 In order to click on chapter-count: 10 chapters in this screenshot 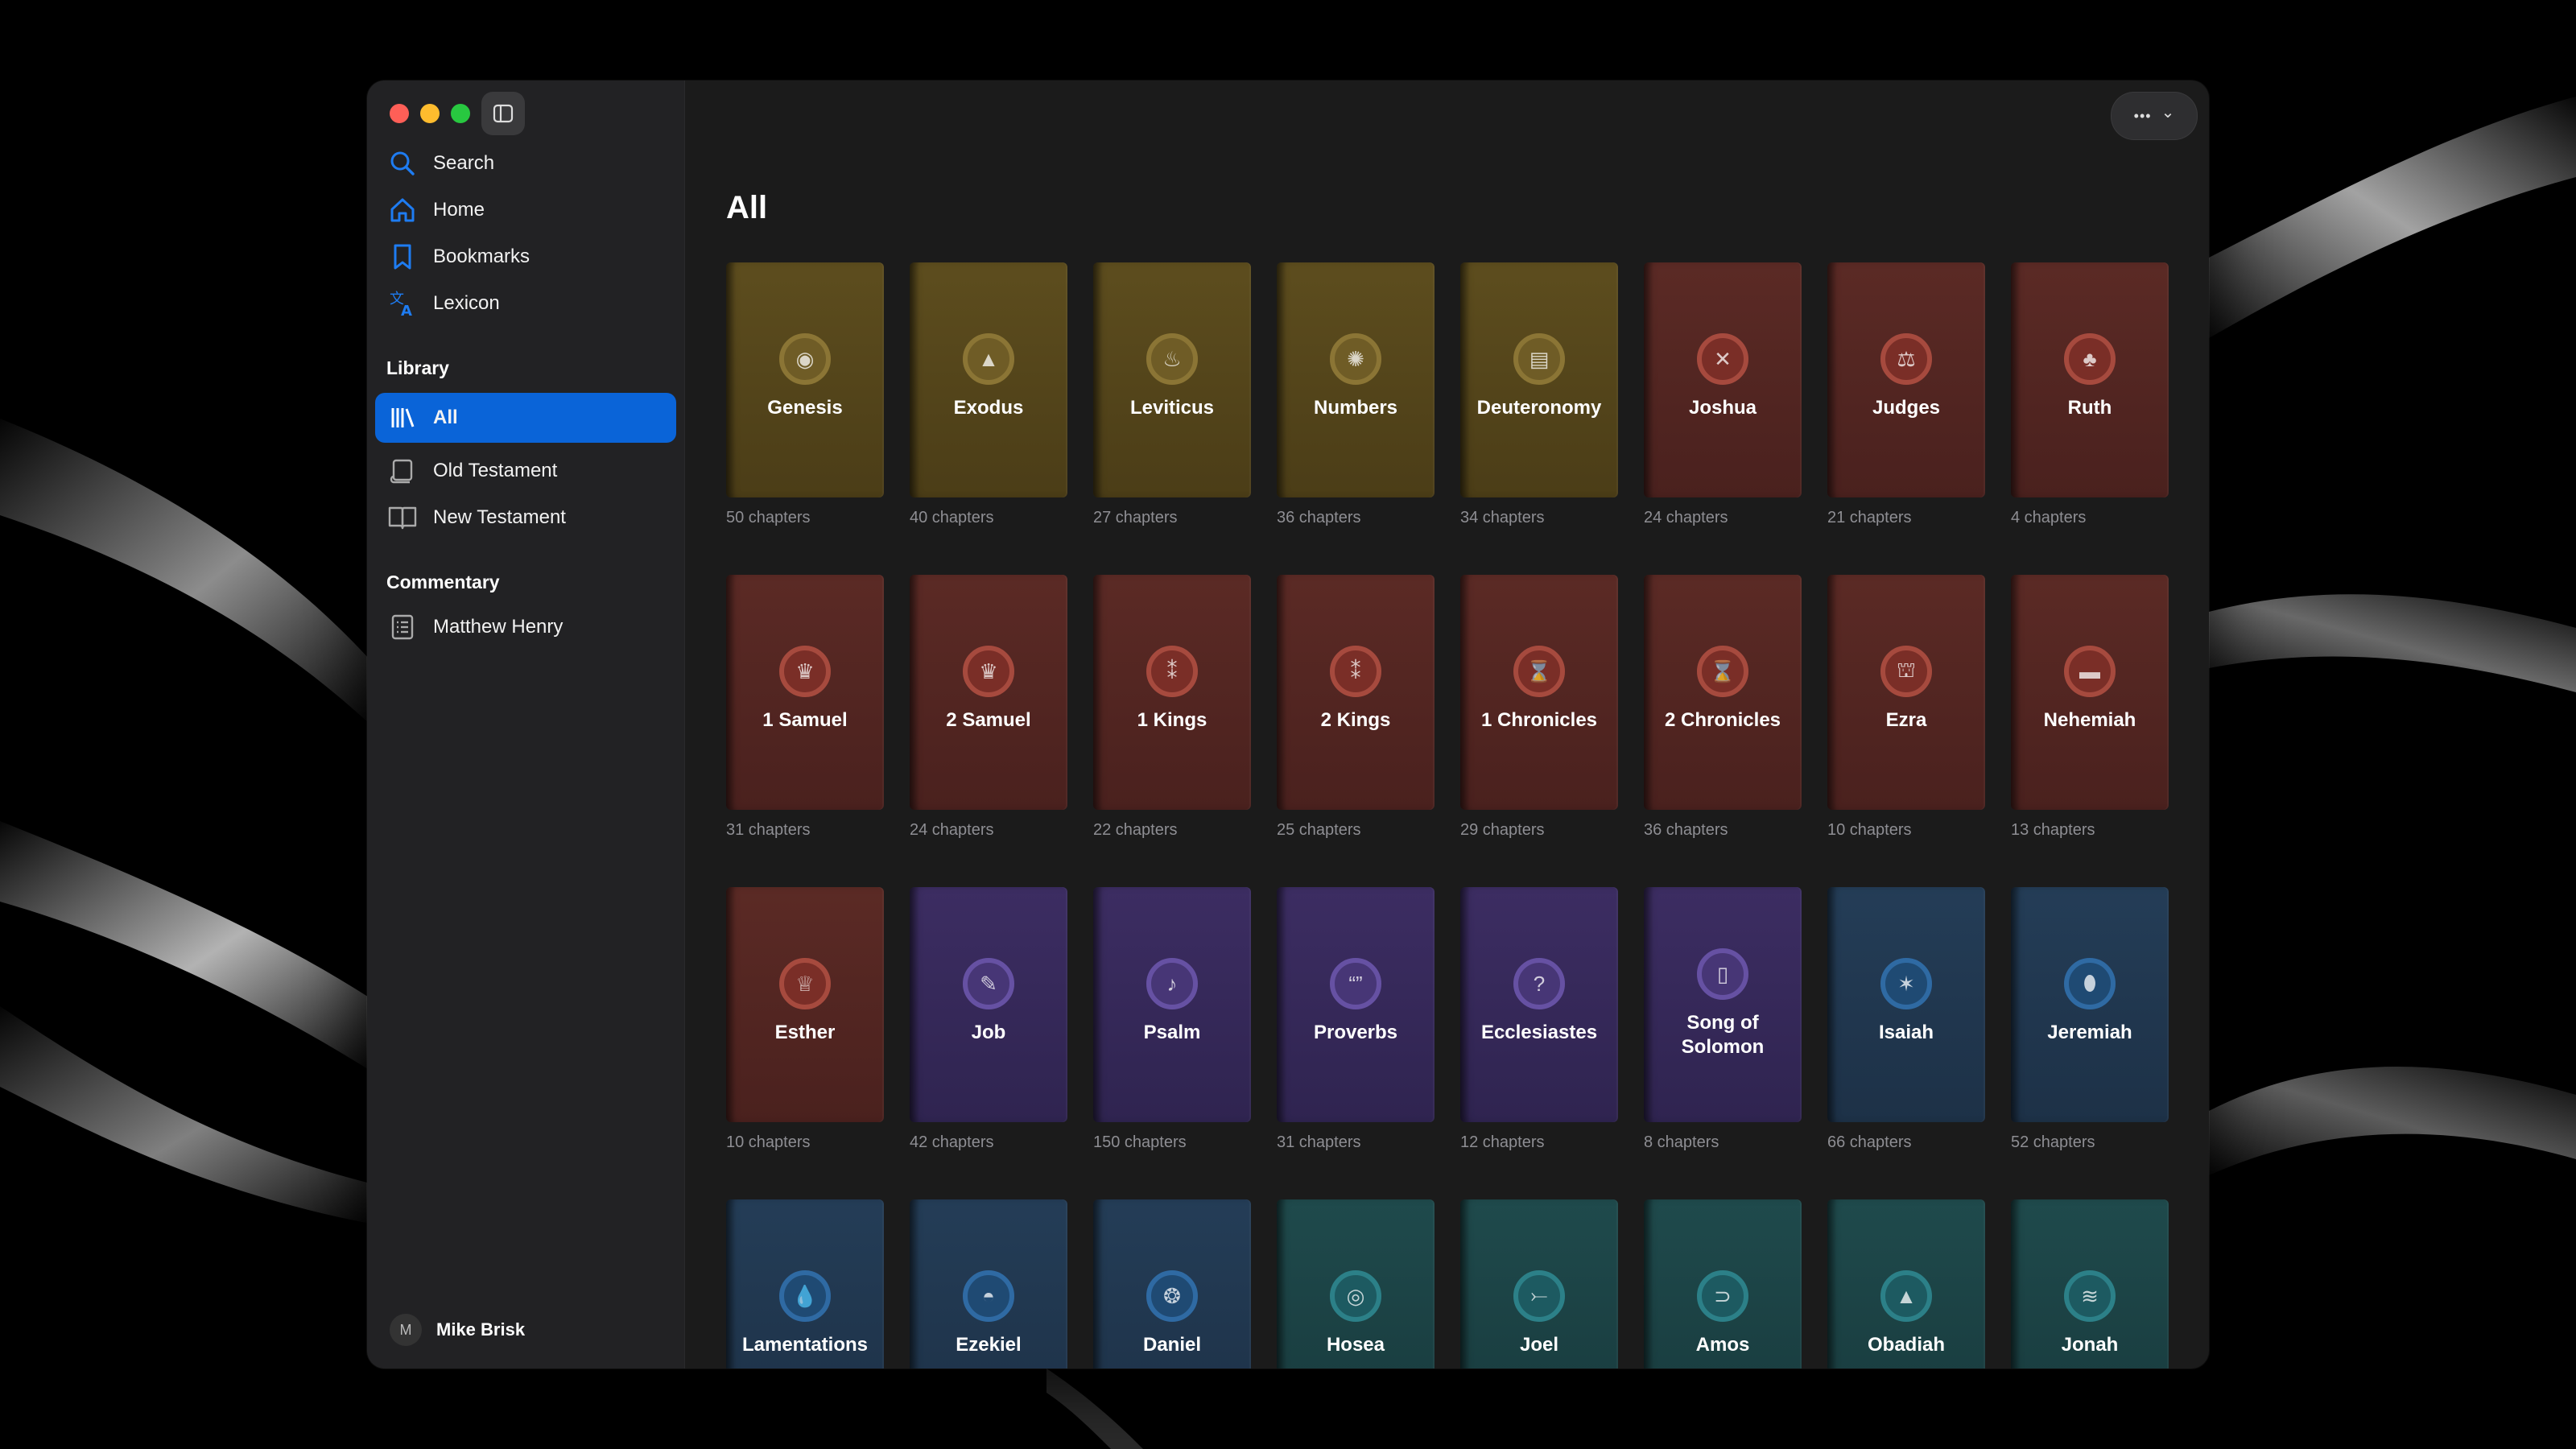, I will do `click(1869, 830)`.